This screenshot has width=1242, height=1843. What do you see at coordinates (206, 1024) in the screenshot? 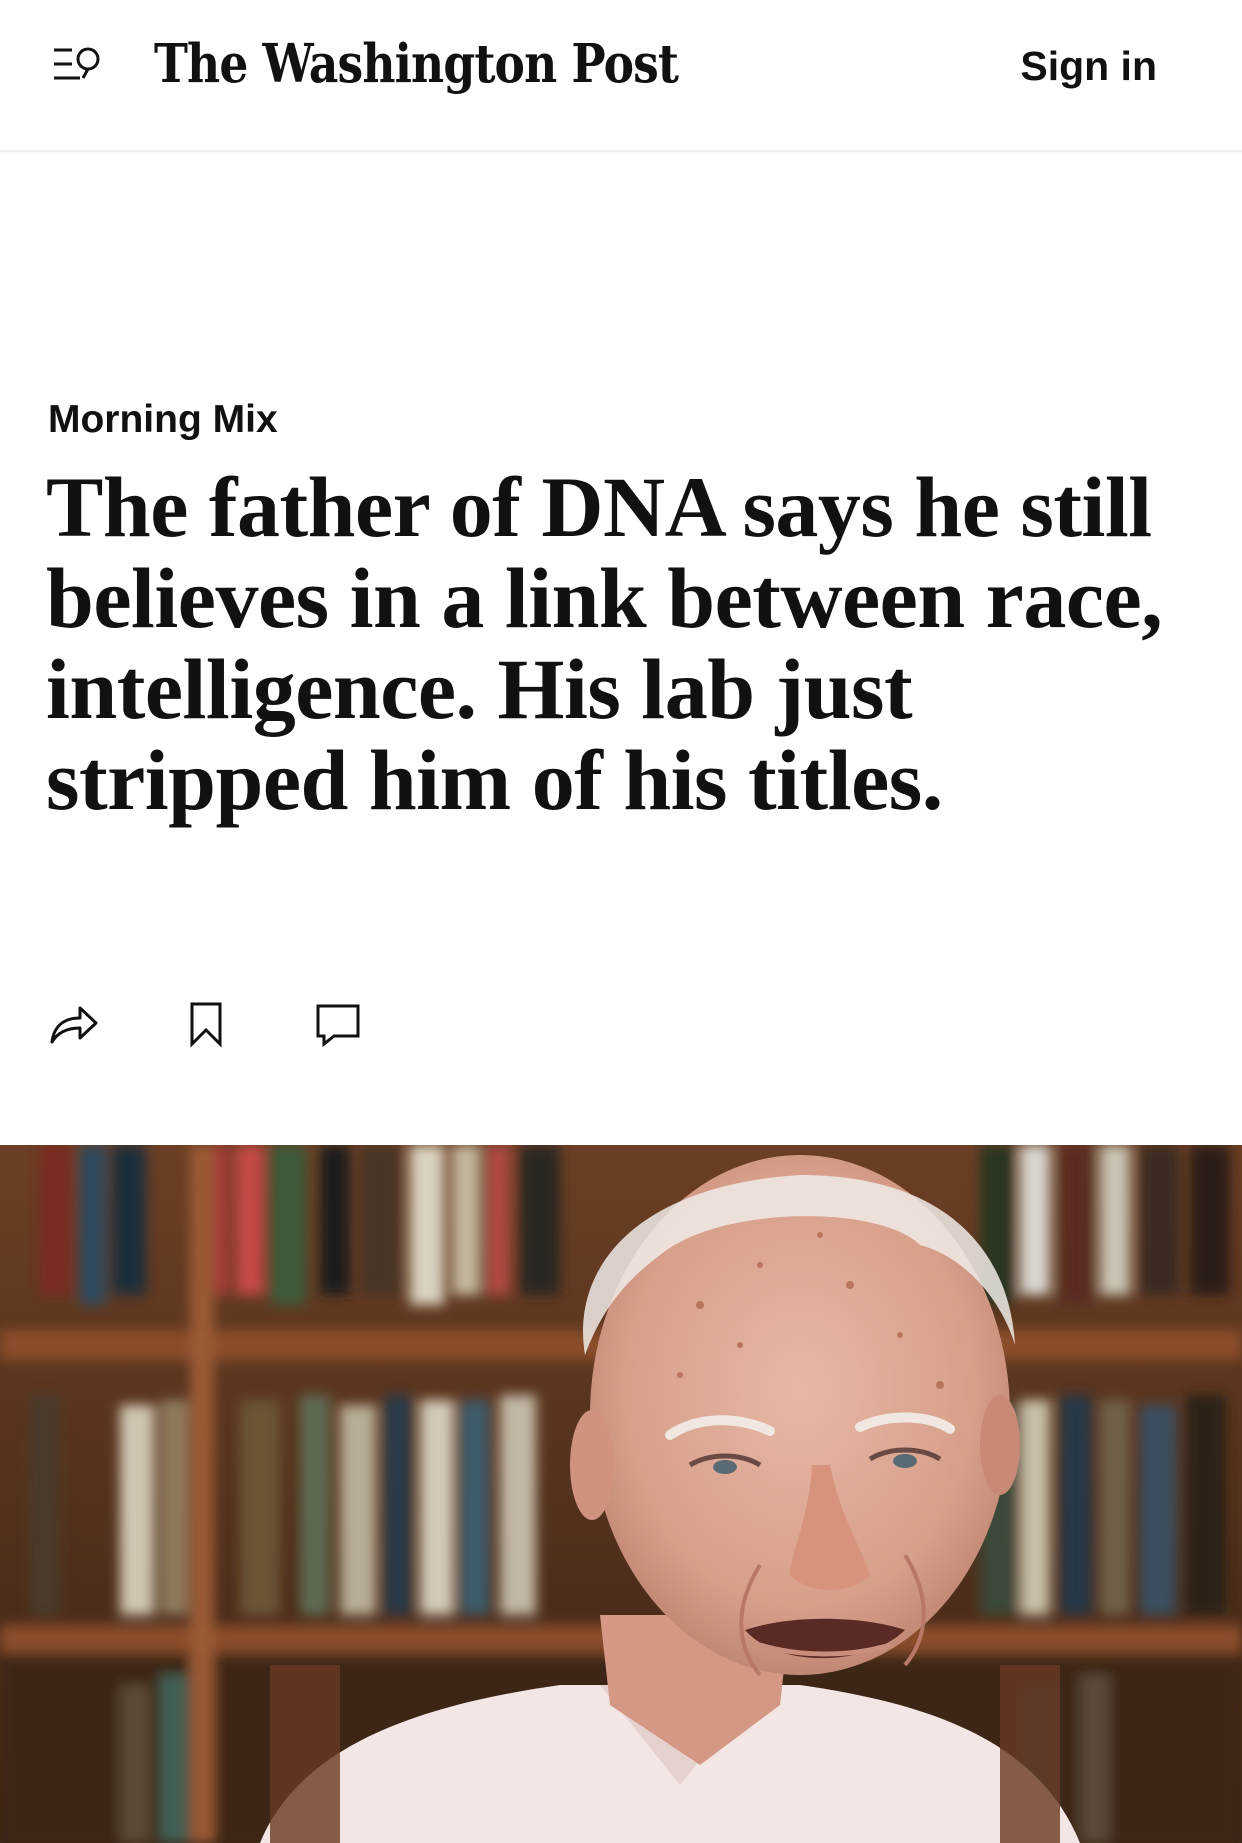
I see `bookmark-icon` at bounding box center [206, 1024].